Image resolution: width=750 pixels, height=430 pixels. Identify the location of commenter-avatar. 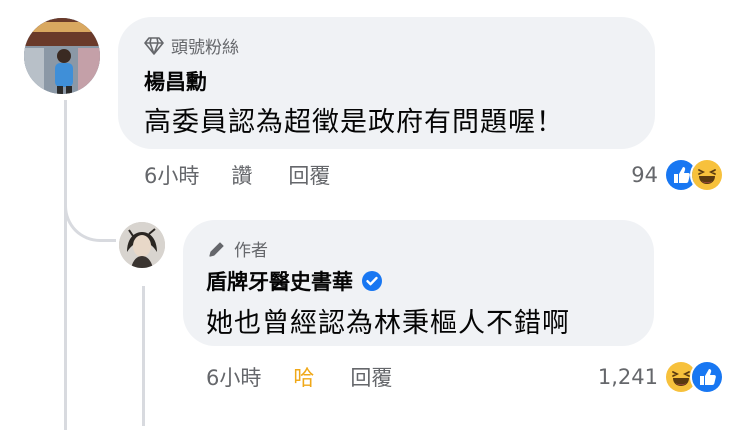
(62, 56).